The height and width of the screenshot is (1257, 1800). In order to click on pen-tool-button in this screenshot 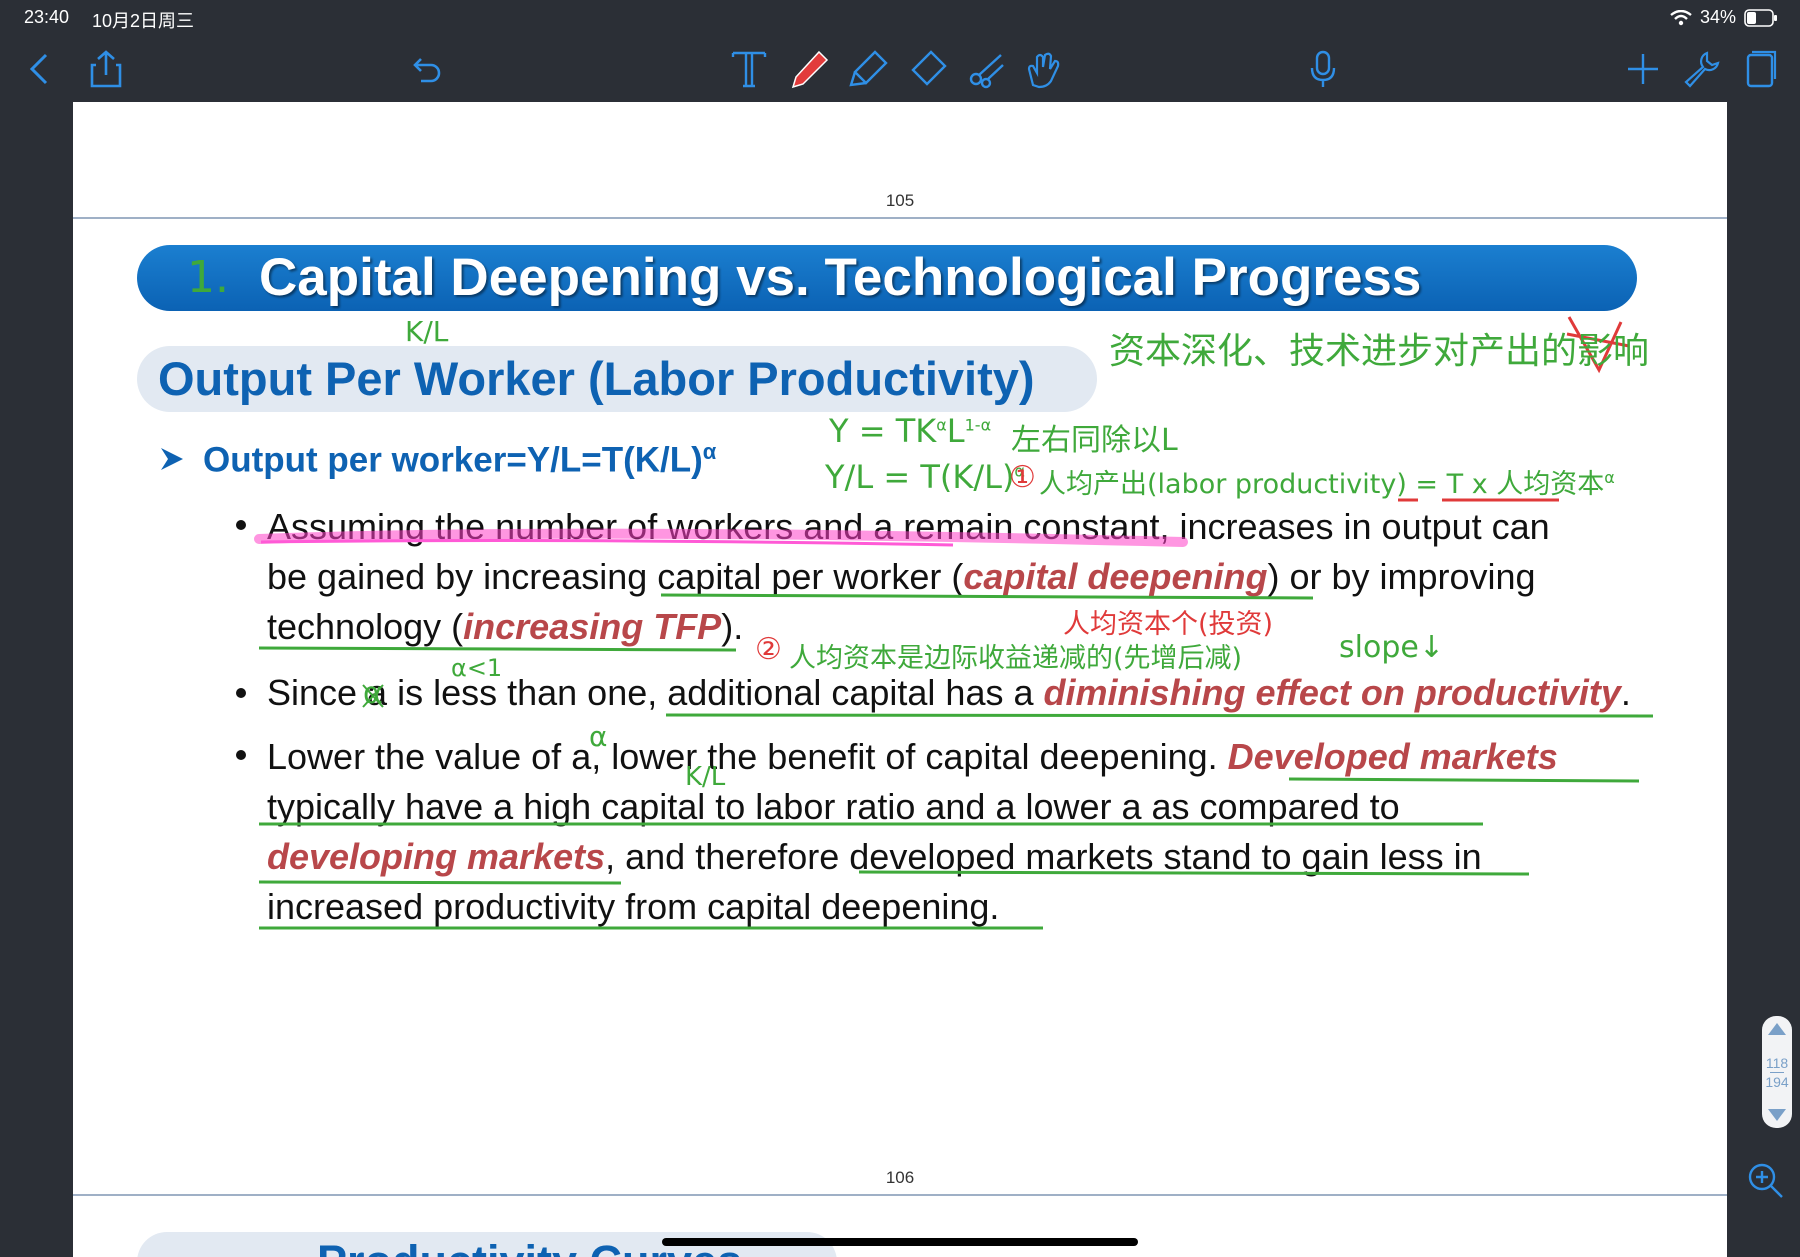, I will do `click(809, 69)`.